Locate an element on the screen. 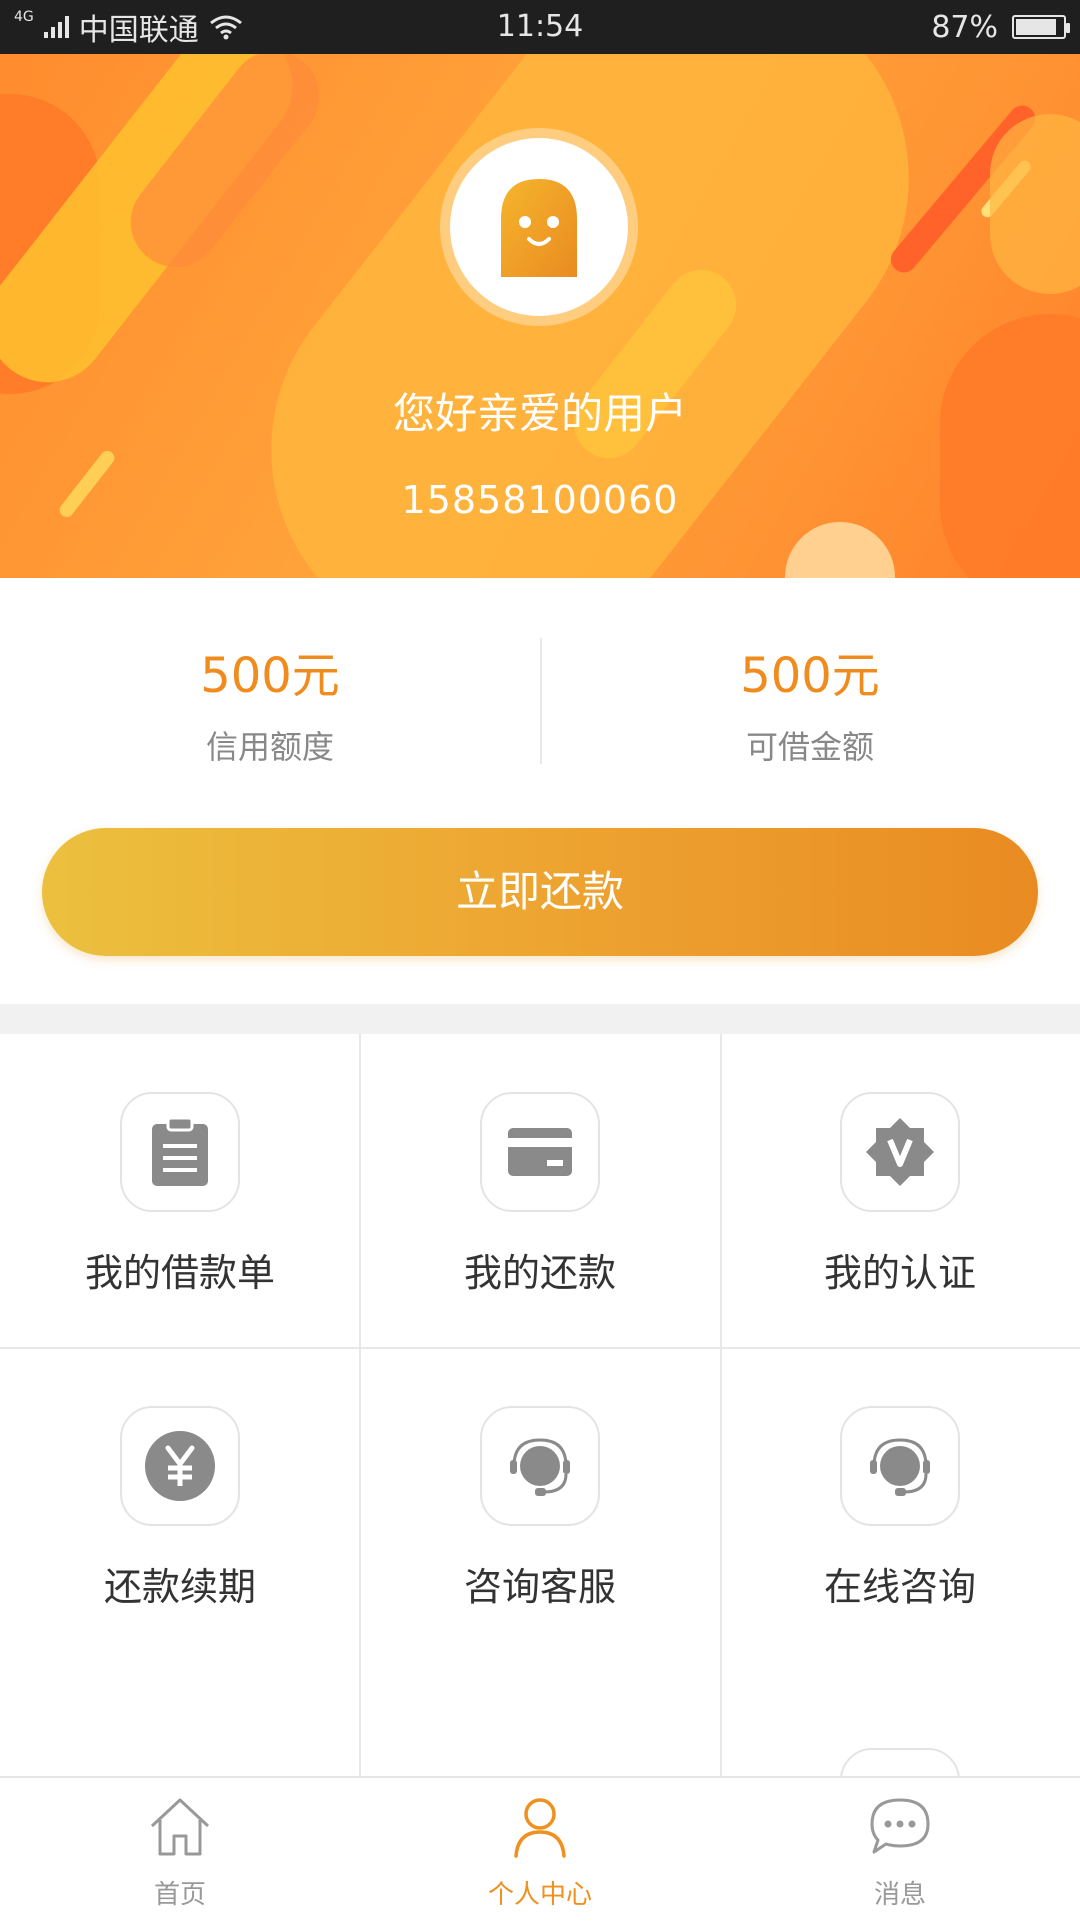 This screenshot has height=1922, width=1080. section-separator is located at coordinates (540, 1019).